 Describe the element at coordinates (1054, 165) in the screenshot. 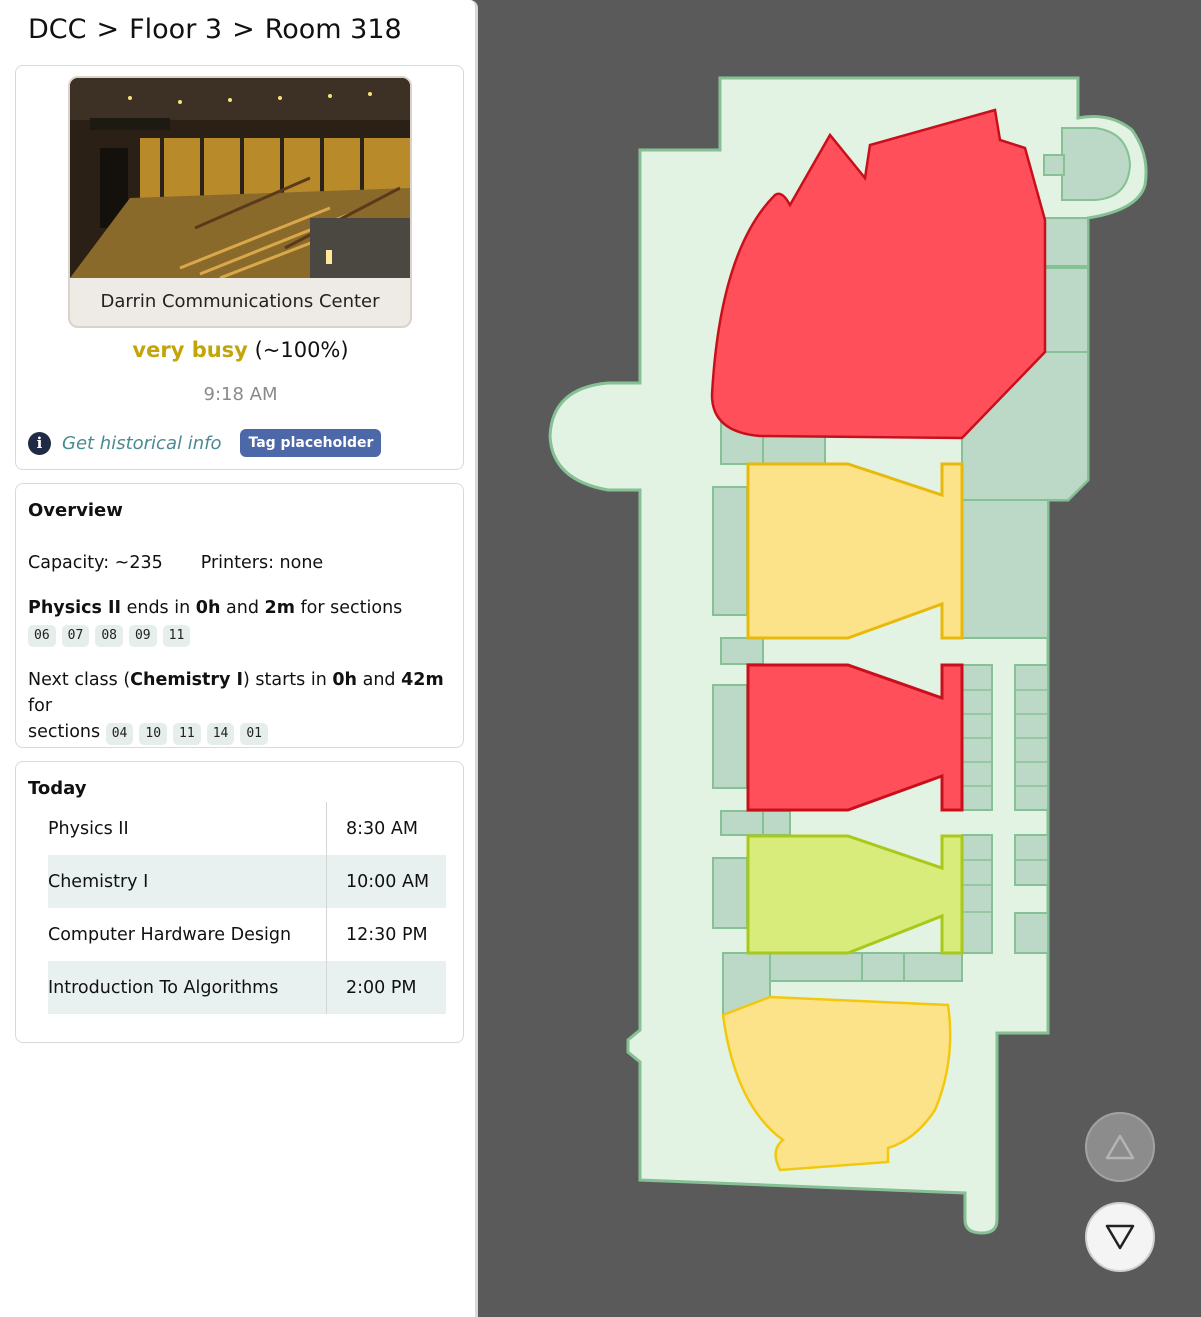

I see `room-top-right-small` at that location.